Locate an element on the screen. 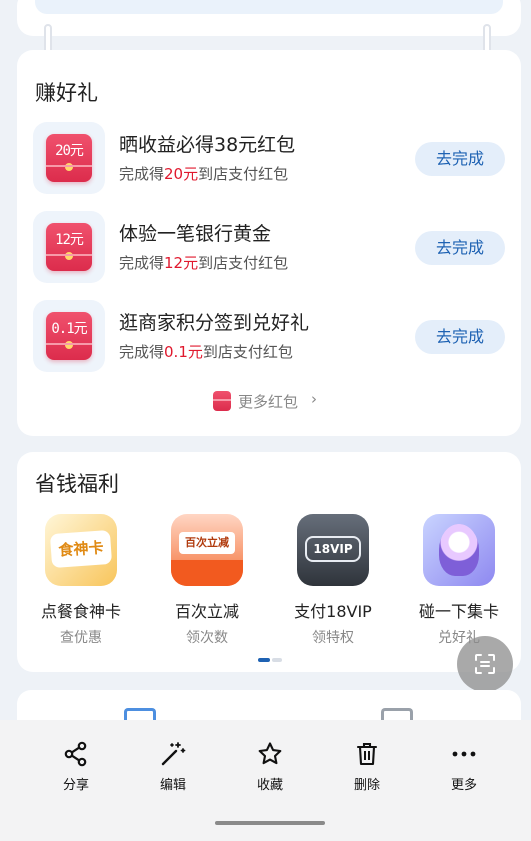 Image resolution: width=531 pixels, height=841 pixels. more-dots-icon is located at coordinates (464, 754).